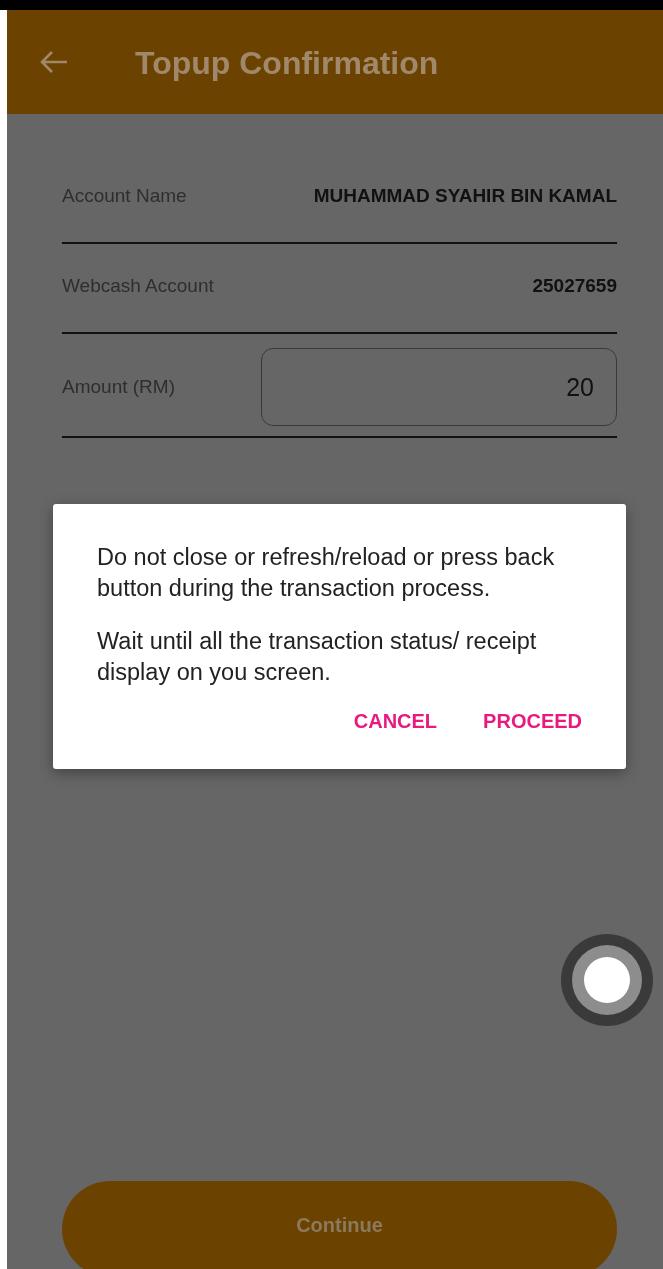  I want to click on back-arrow-icon, so click(54, 62).